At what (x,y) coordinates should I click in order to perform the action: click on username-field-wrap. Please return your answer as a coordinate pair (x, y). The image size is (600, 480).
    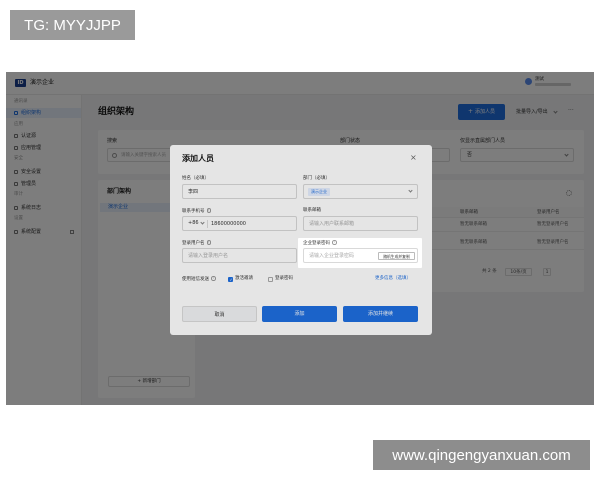
    Looking at the image, I should click on (239, 255).